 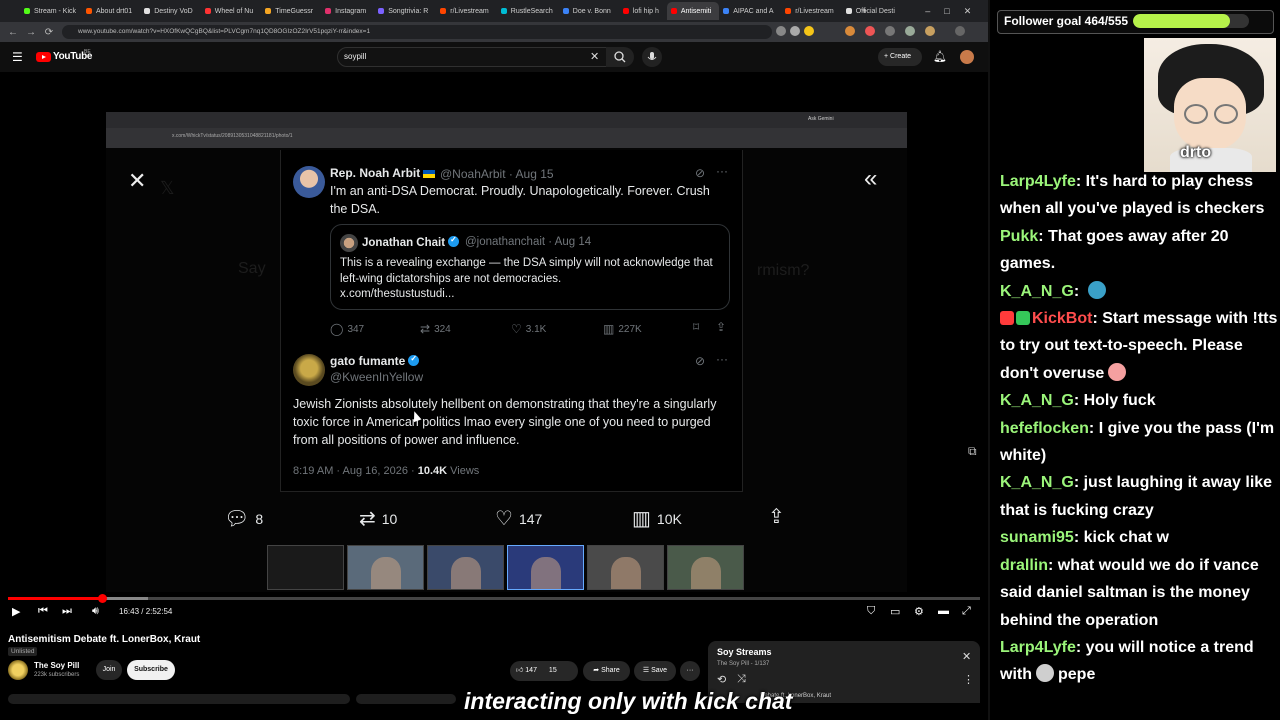 I want to click on share-button: ➦ Share, so click(x=606, y=671).